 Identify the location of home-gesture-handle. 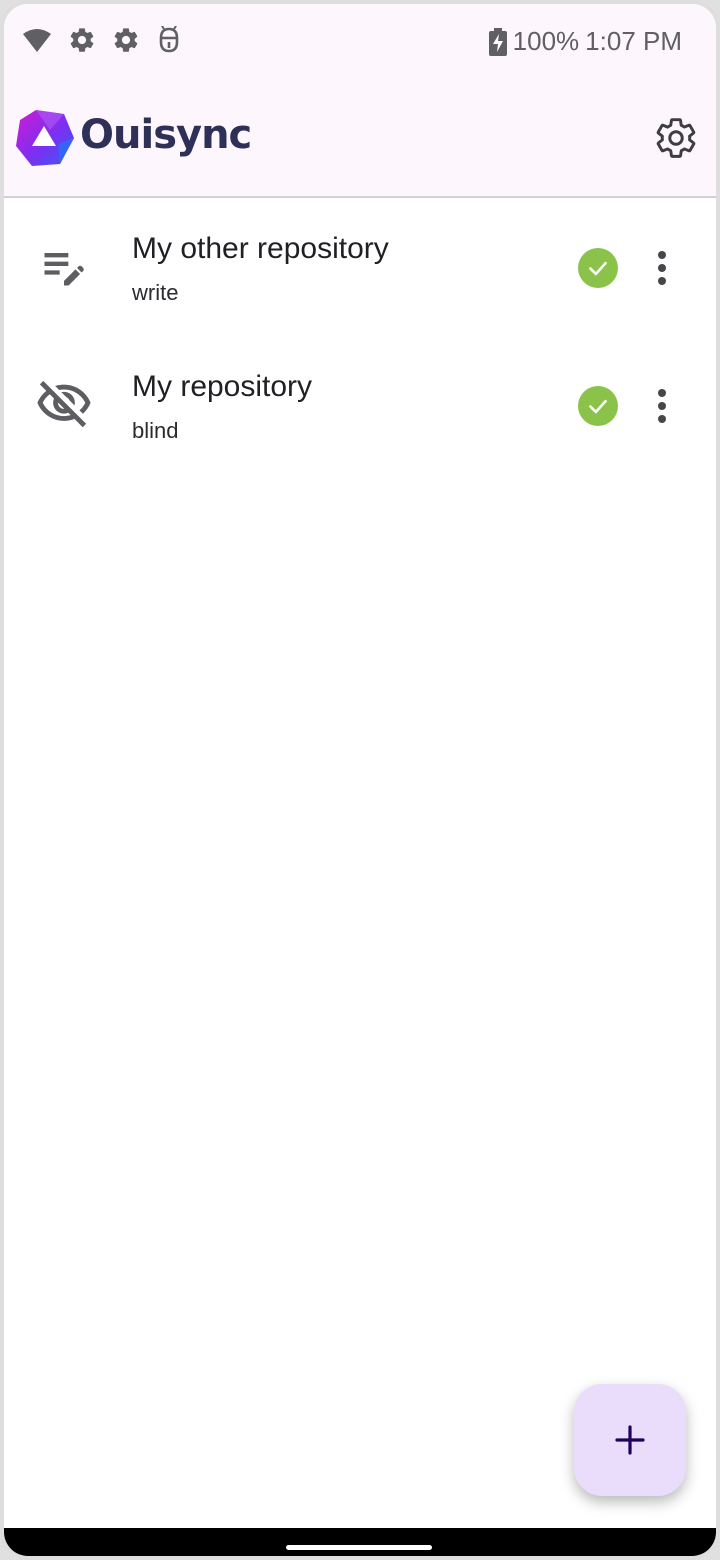
(359, 1547).